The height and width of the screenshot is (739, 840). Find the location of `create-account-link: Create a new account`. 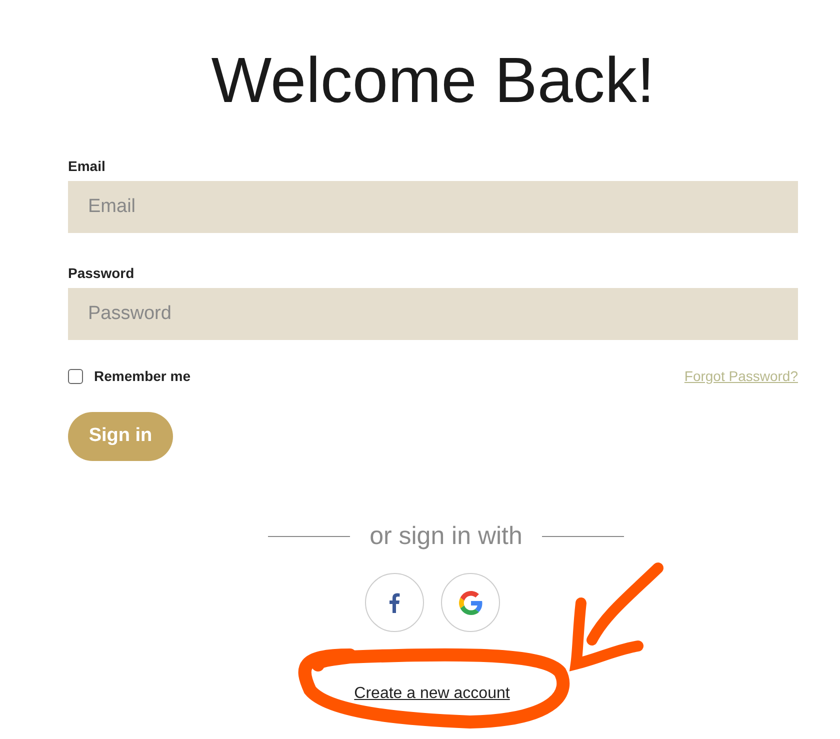

create-account-link: Create a new account is located at coordinates (432, 694).